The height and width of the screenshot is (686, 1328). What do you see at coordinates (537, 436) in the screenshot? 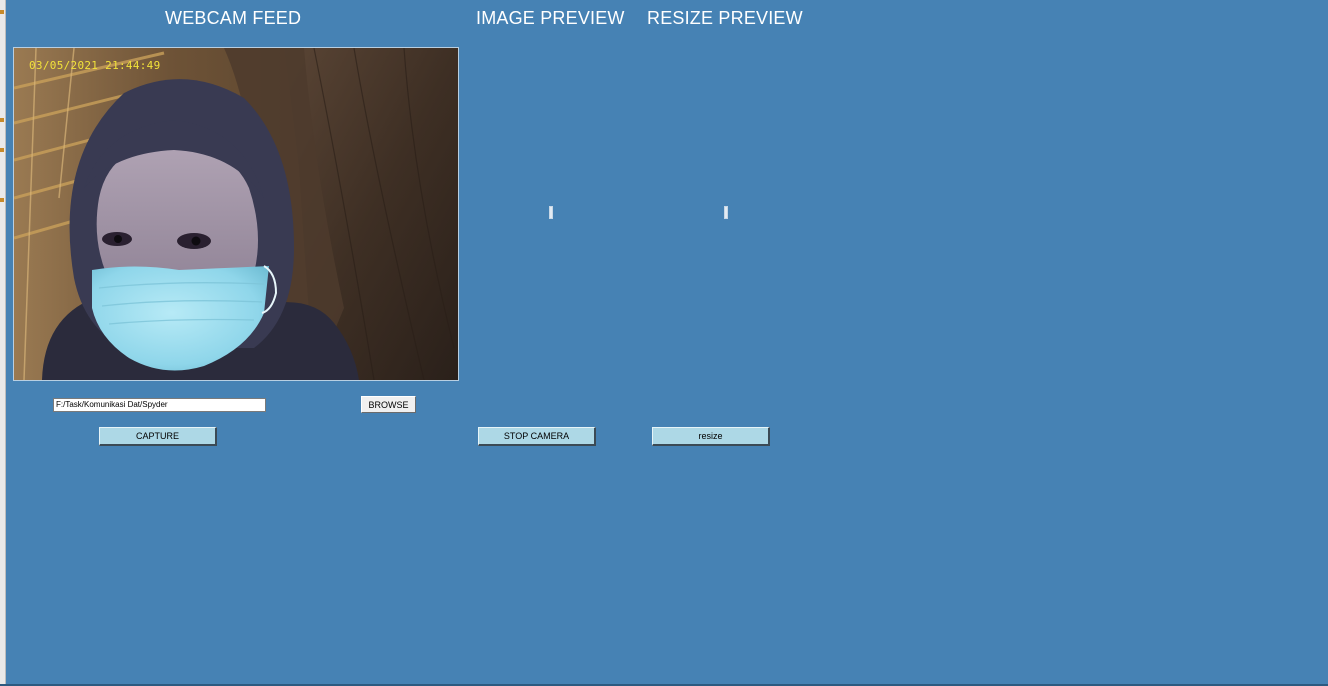
I see `stop-camera-button: STOP CAMERA` at bounding box center [537, 436].